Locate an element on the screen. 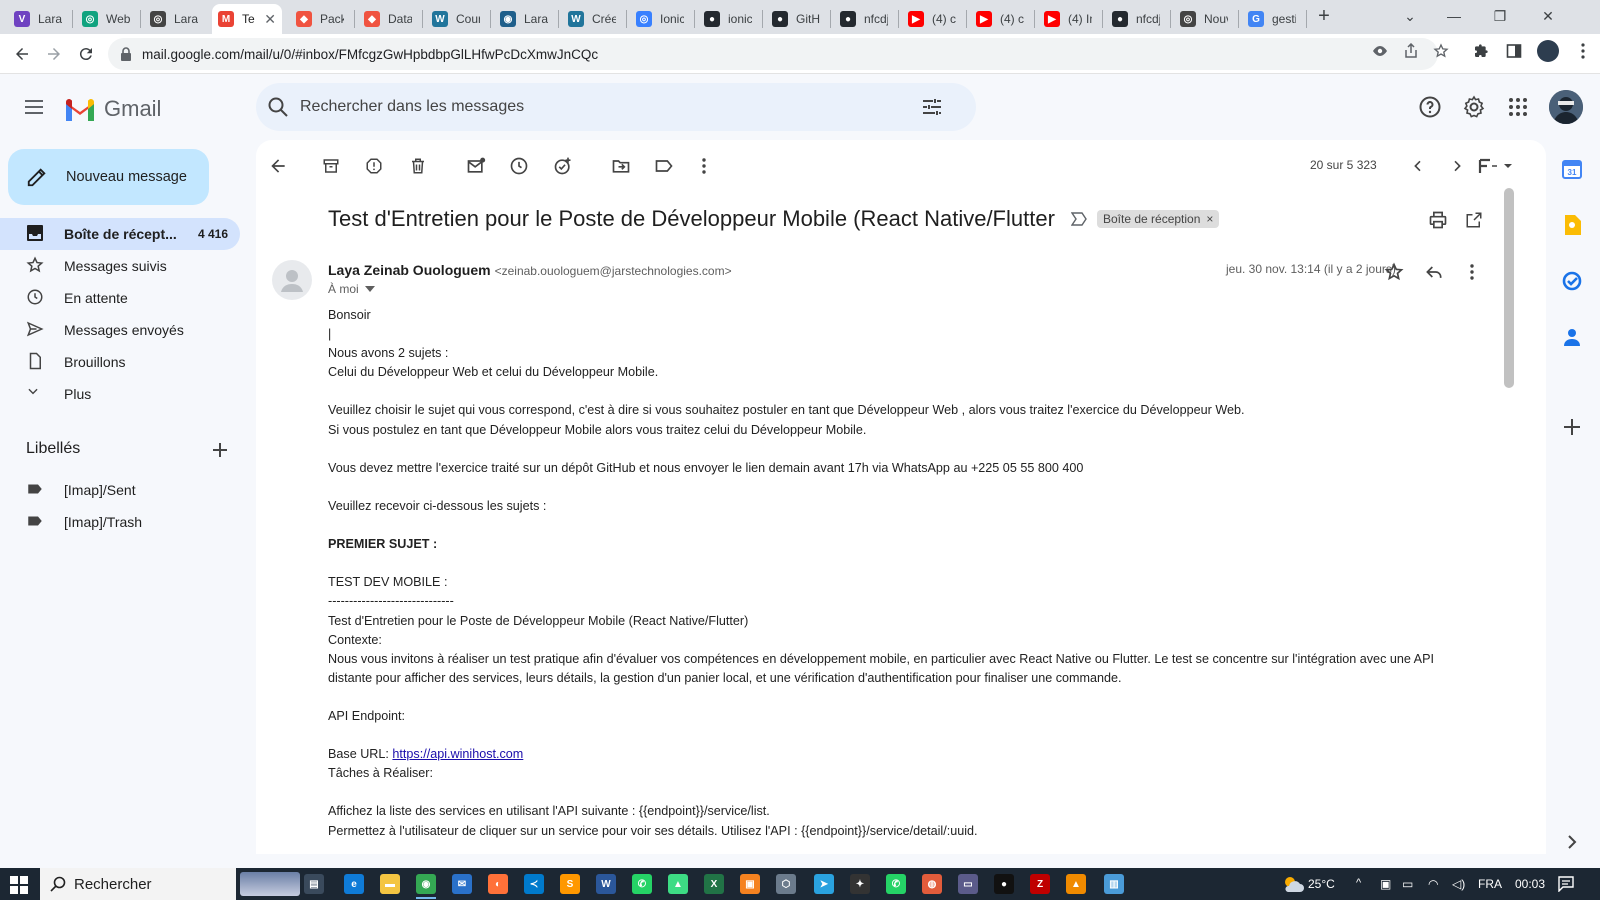  app3-icon: ▭ is located at coordinates (968, 884).